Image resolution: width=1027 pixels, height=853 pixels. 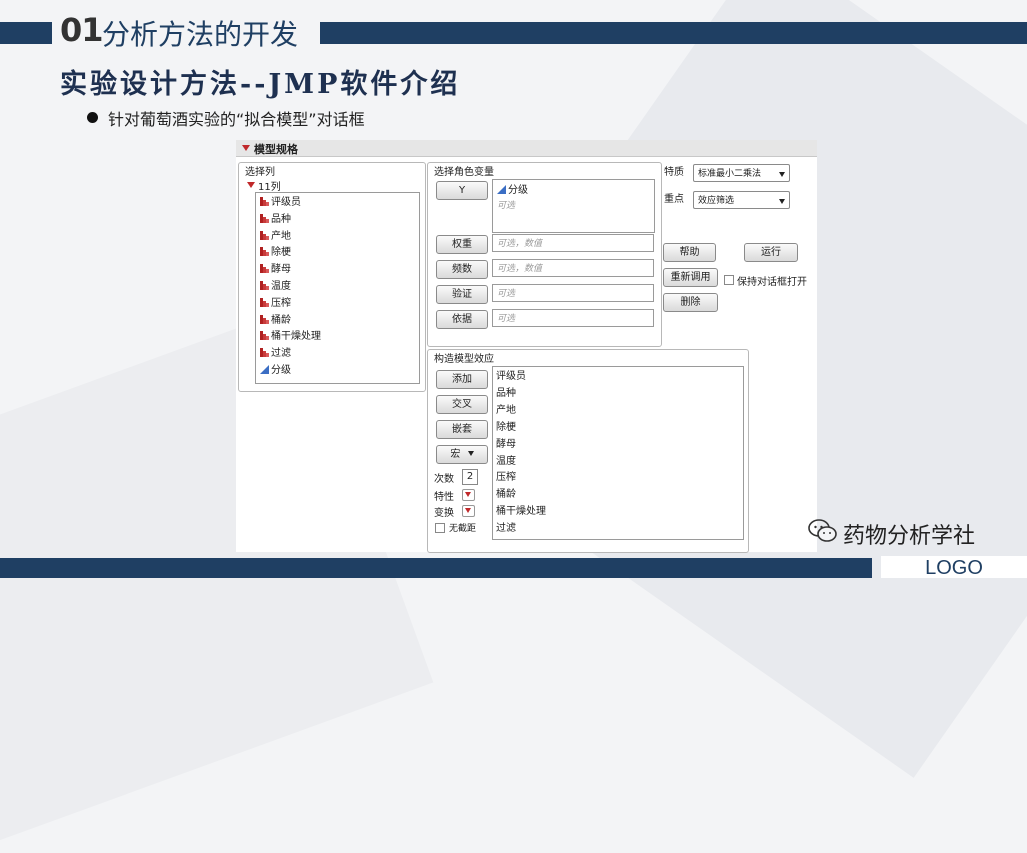 I want to click on disclosure-triangle-icon, so click(x=246, y=148).